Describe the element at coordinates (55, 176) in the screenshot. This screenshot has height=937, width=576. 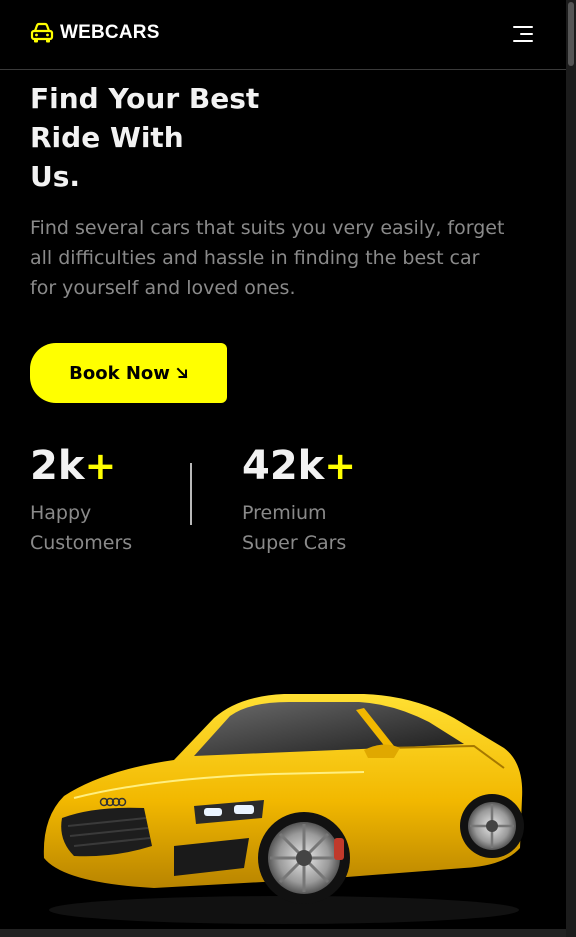
I see `hero-title-line: Us.` at that location.